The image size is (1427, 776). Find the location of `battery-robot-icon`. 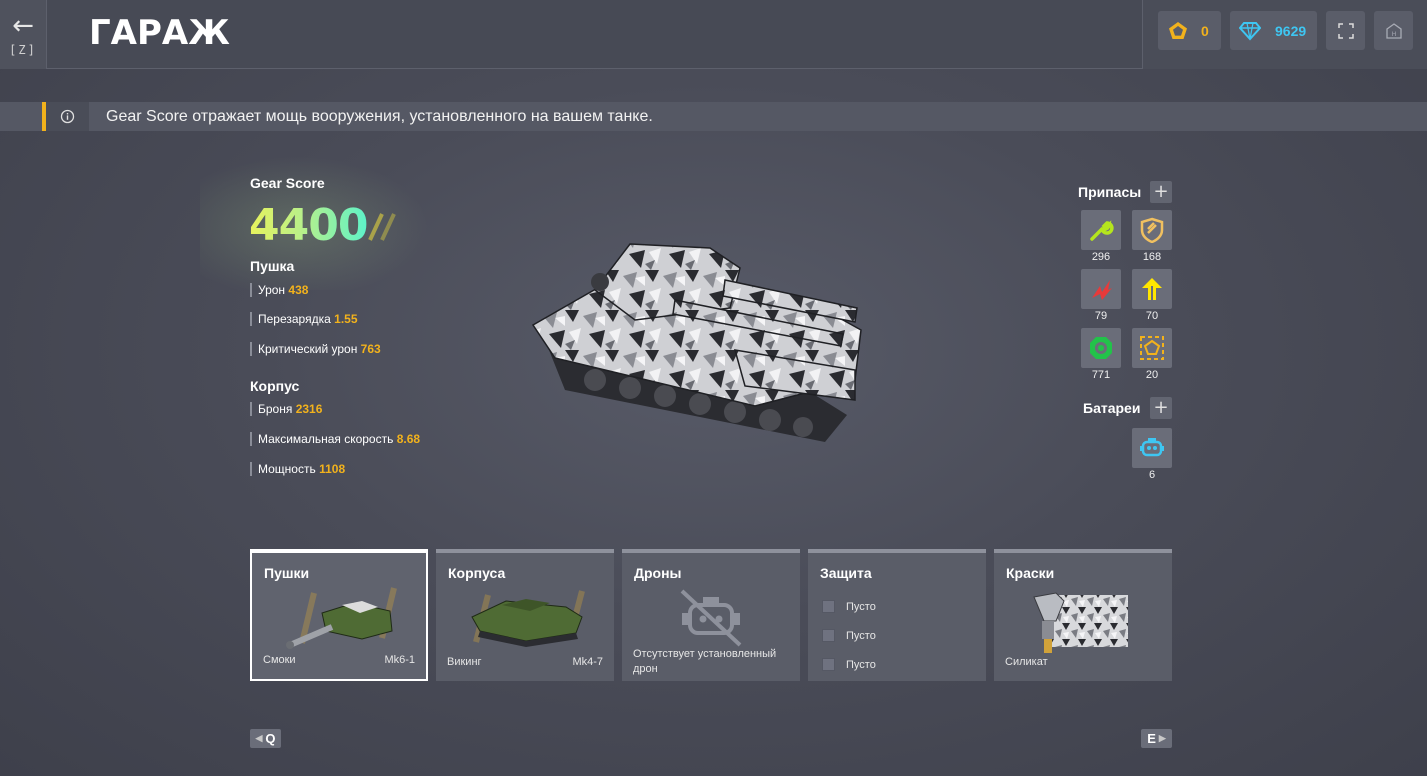

battery-robot-icon is located at coordinates (1152, 447).